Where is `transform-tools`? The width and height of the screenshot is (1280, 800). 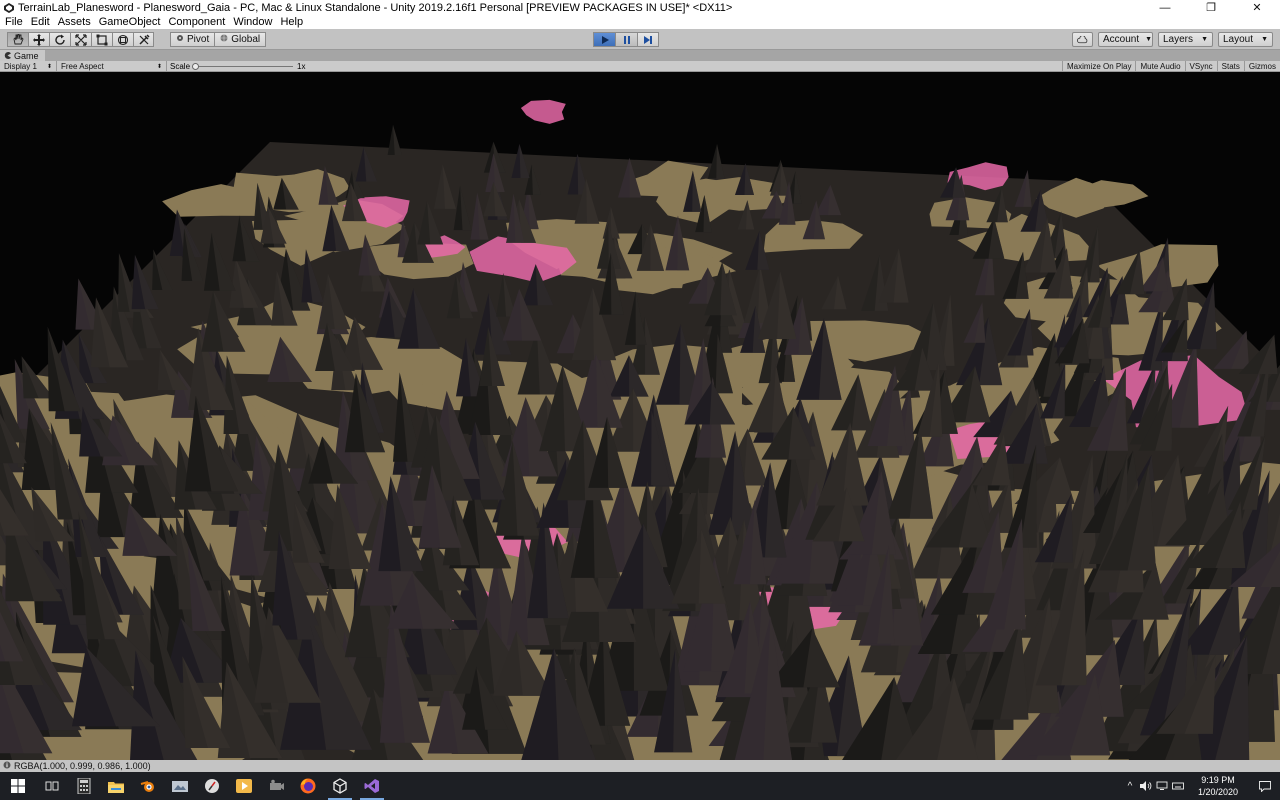
transform-tools is located at coordinates (80, 39).